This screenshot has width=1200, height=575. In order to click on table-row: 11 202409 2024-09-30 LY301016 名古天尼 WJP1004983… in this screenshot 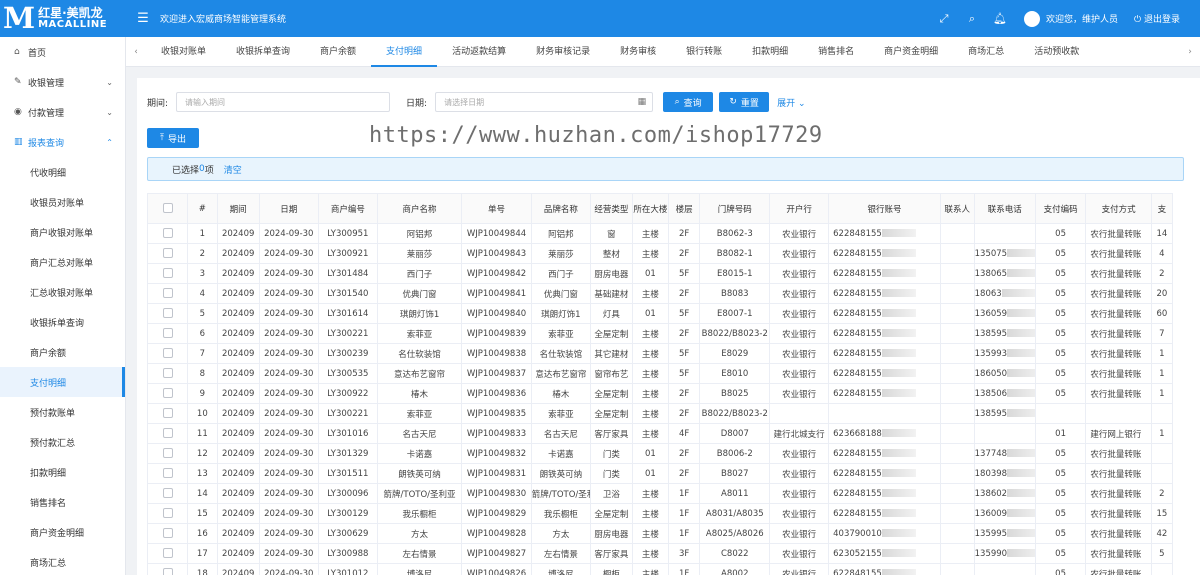, I will do `click(660, 433)`.